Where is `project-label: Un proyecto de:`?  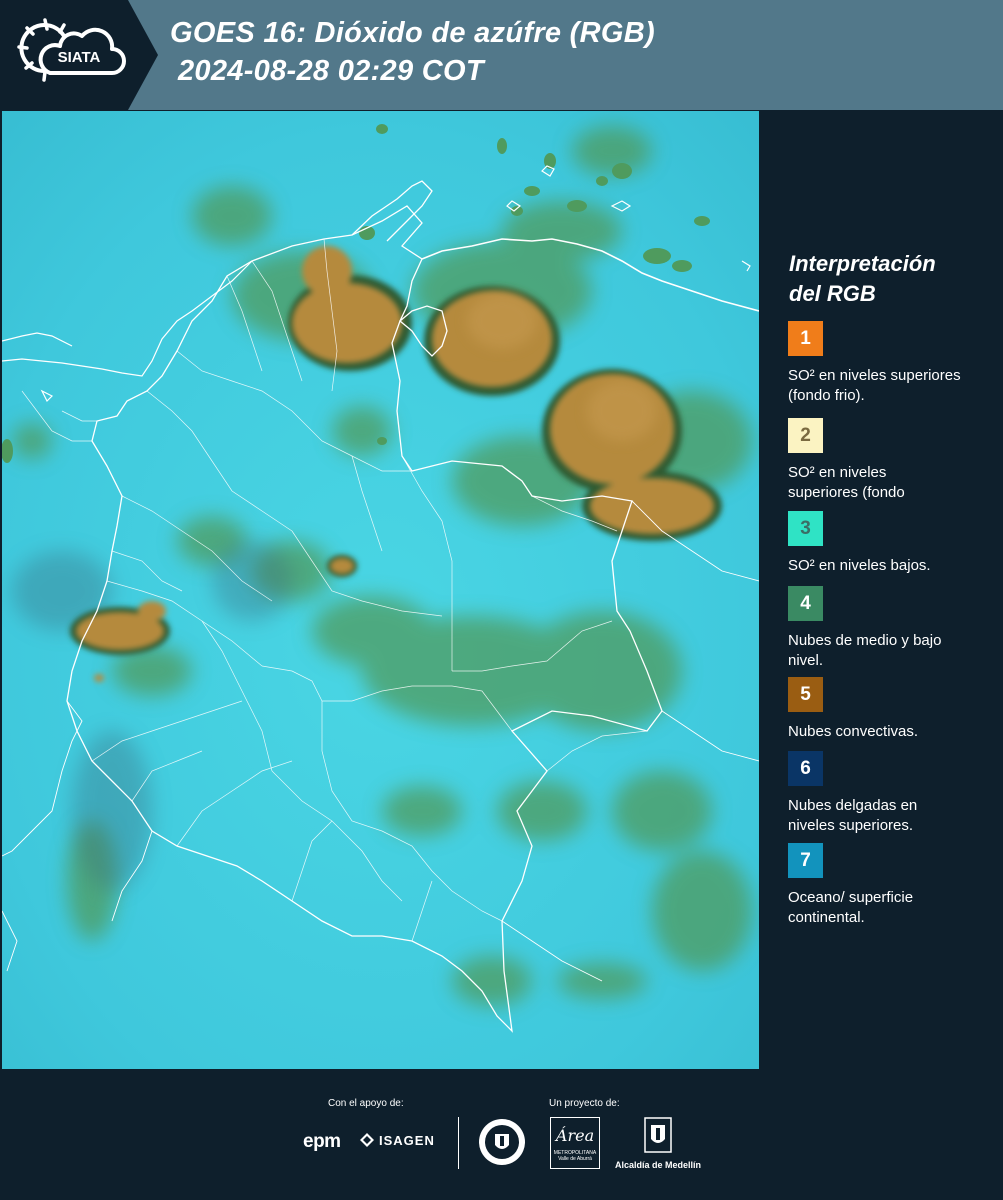 project-label: Un proyecto de: is located at coordinates (584, 1103).